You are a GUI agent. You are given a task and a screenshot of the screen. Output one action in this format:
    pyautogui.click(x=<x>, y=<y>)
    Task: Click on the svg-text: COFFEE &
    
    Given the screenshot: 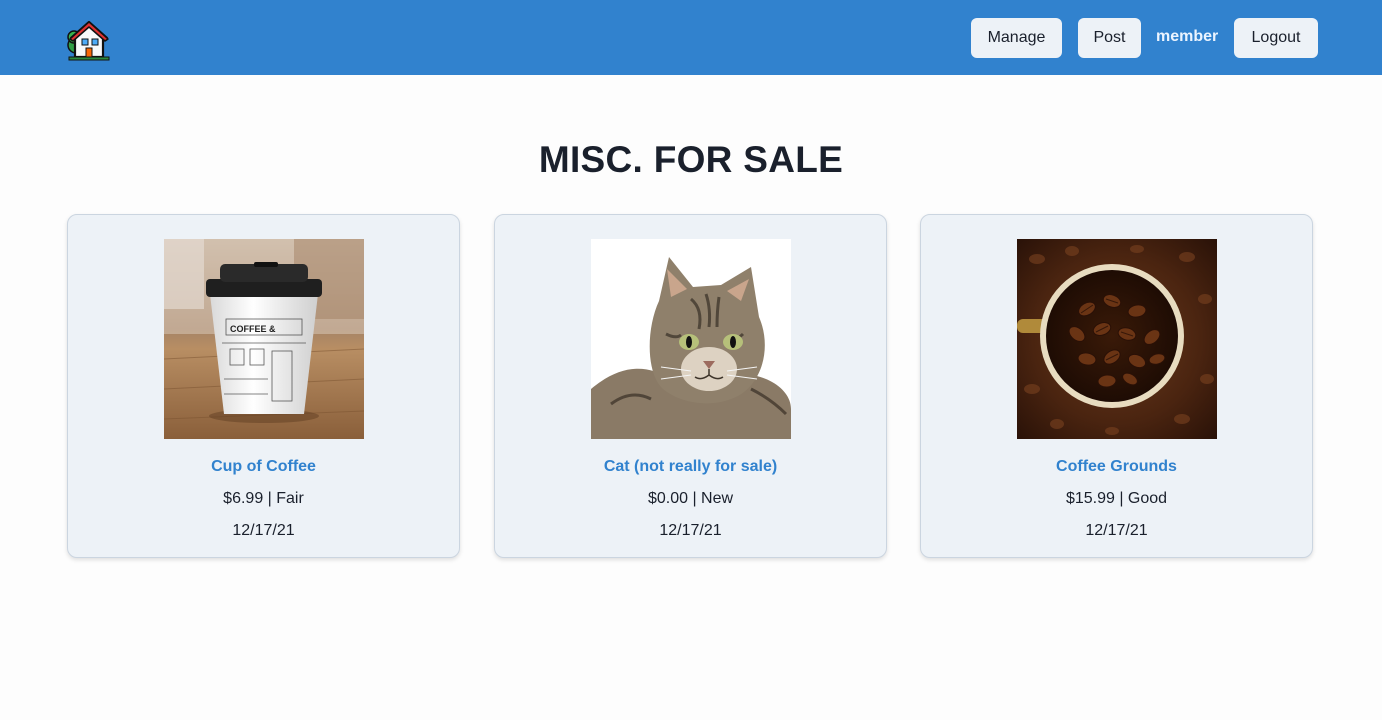 What is the action you would take?
    pyautogui.click(x=253, y=329)
    